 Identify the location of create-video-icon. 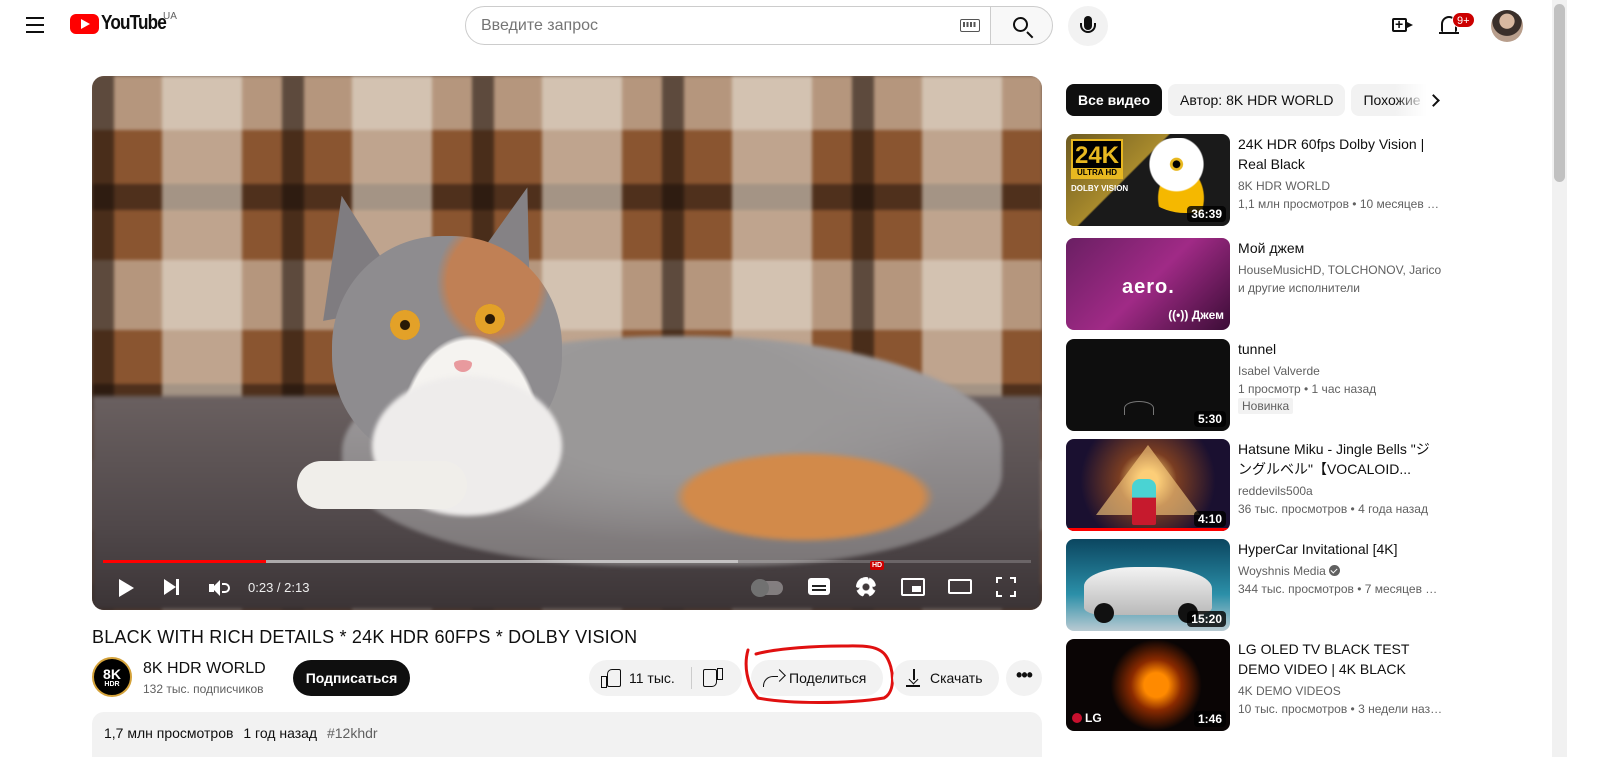
(1402, 24).